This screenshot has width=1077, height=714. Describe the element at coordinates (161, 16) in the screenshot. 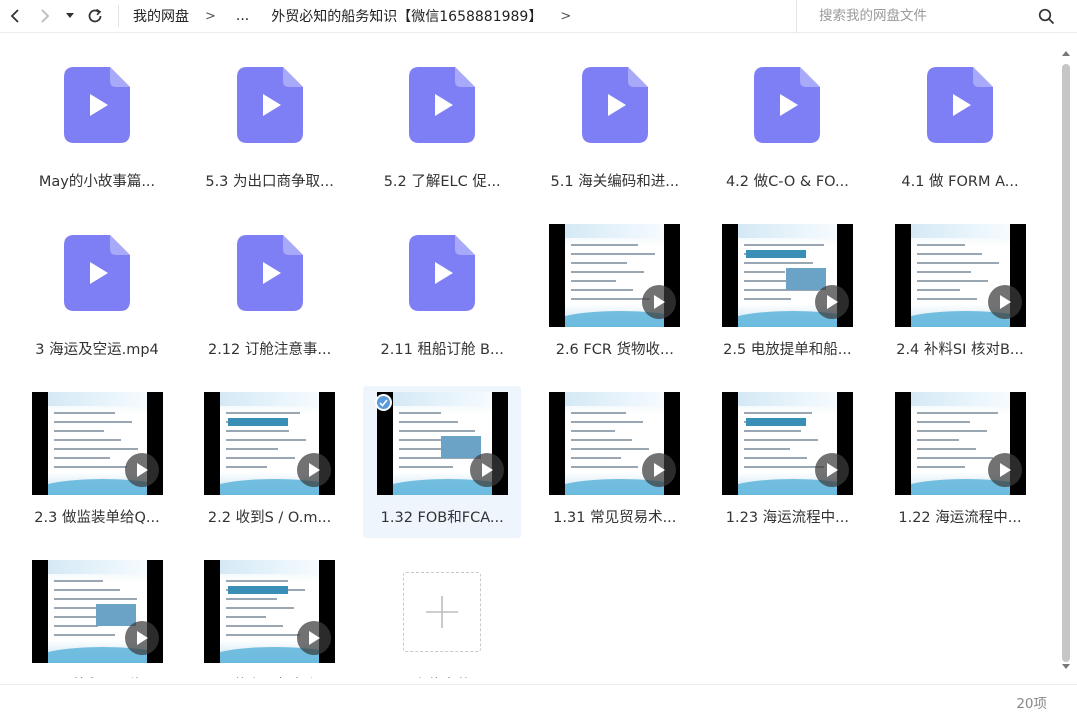

I see `breadcrumb-root: 我的网盘` at that location.